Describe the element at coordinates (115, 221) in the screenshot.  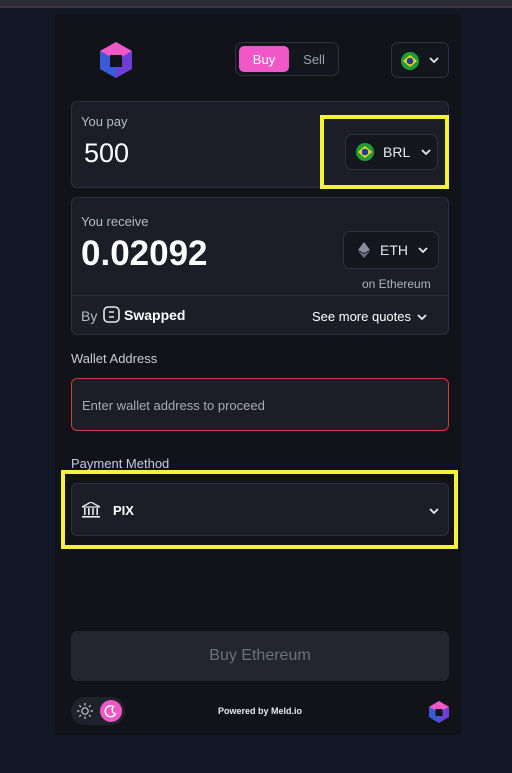
I see `receive-label: You receive` at that location.